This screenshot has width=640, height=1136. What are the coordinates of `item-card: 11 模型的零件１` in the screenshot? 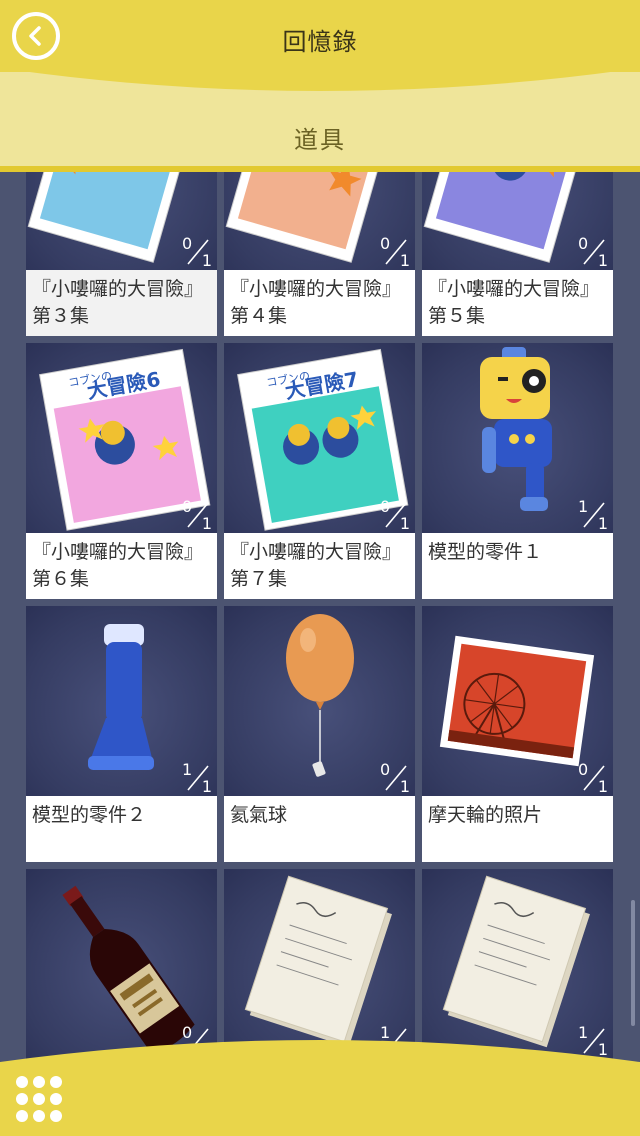 It's located at (517, 471).